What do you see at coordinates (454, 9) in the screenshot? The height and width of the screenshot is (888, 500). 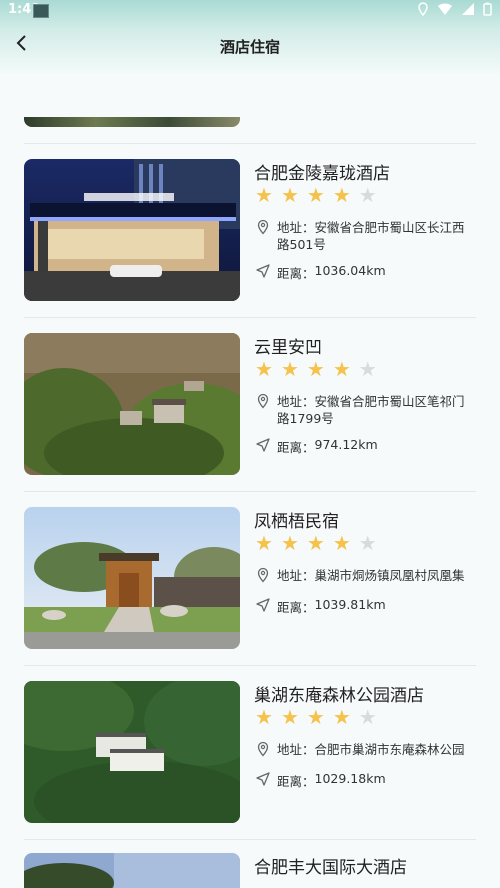 I see `status-icons` at bounding box center [454, 9].